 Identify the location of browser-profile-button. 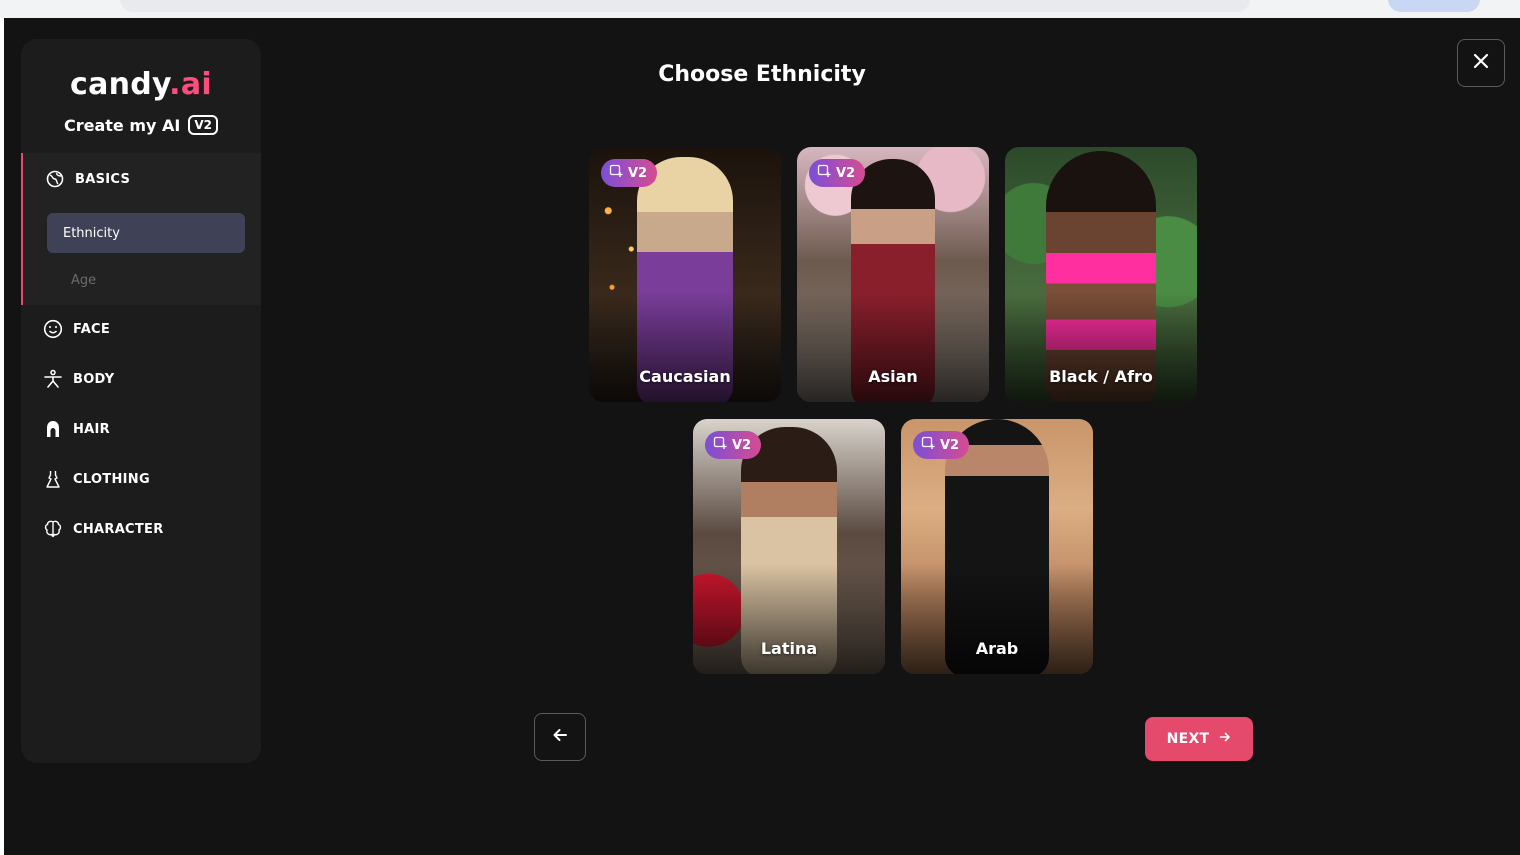
(1434, 6).